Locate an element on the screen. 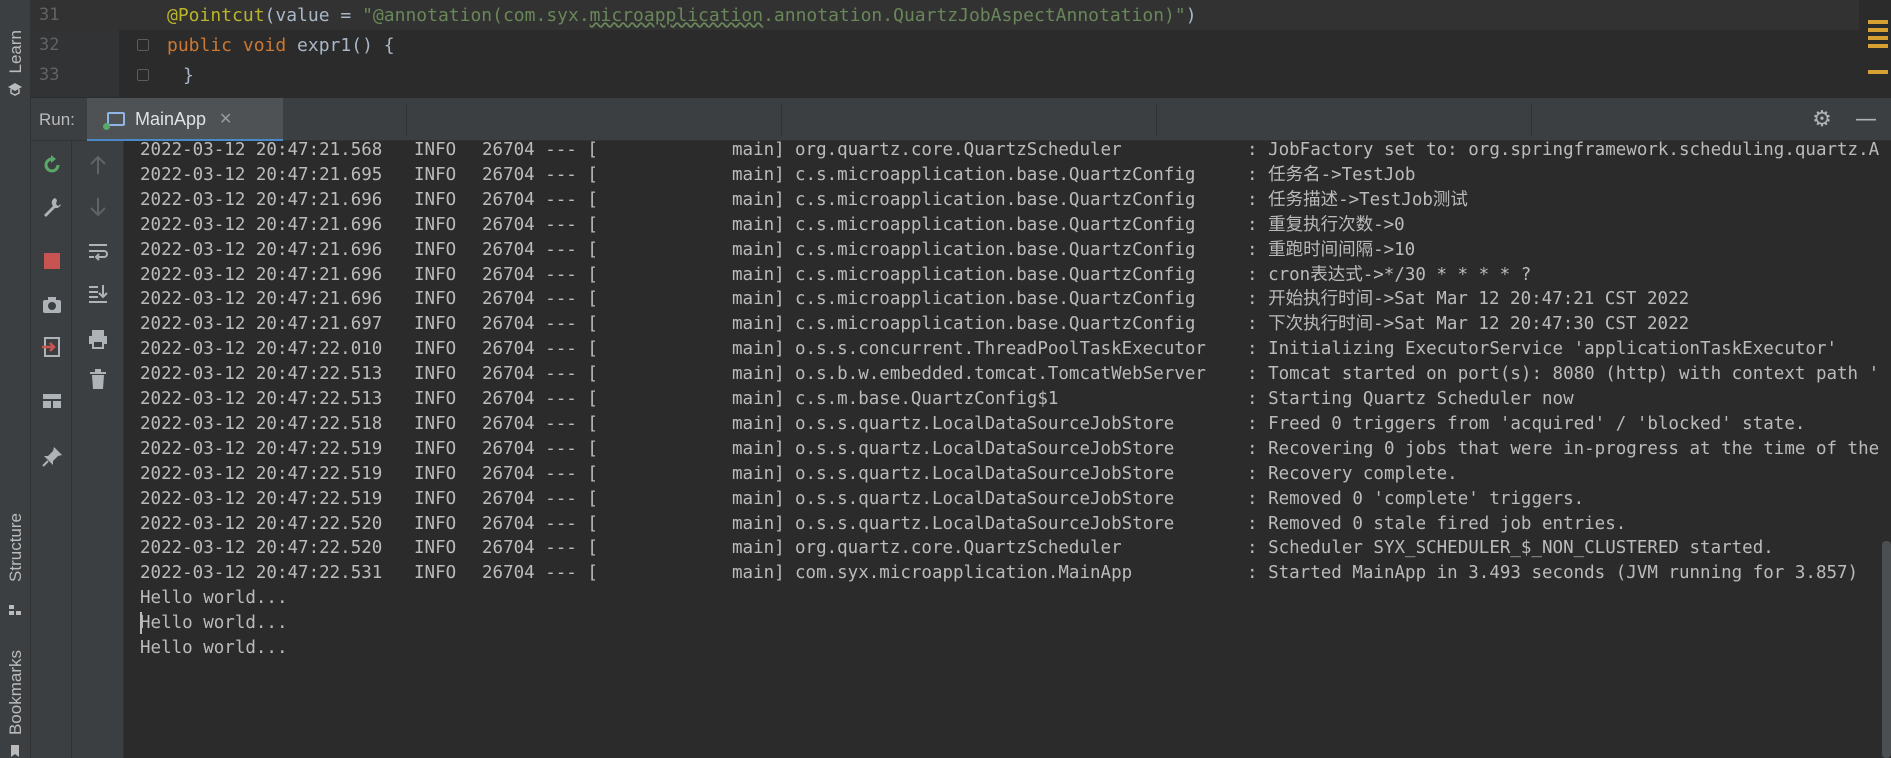 The image size is (1891, 758). run-toolbar-secondary is located at coordinates (98, 449).